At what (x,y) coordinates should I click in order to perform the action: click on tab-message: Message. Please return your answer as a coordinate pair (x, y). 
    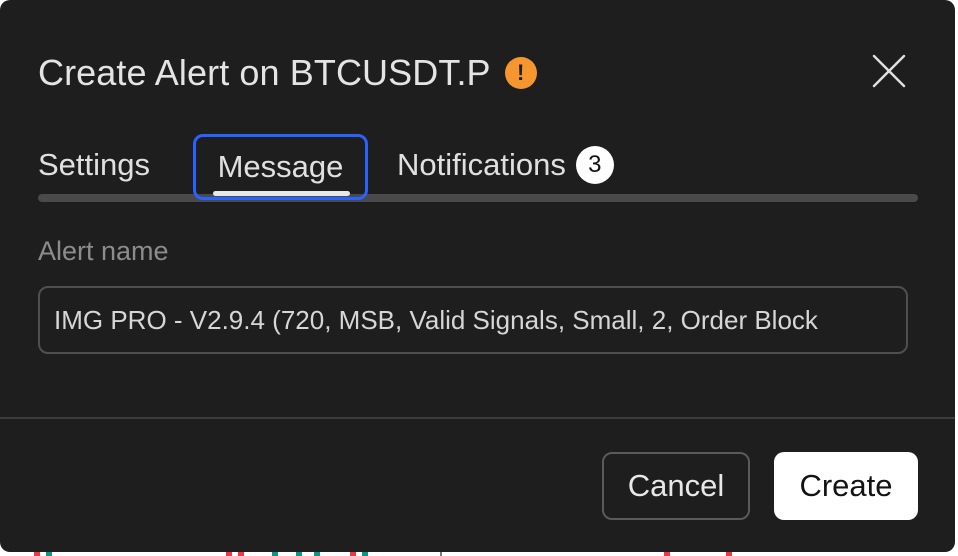
    Looking at the image, I should click on (280, 167).